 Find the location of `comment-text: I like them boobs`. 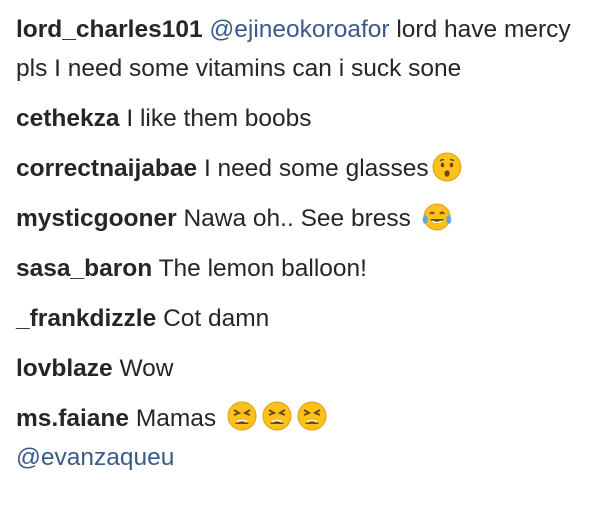

comment-text: I like them boobs is located at coordinates (219, 118).